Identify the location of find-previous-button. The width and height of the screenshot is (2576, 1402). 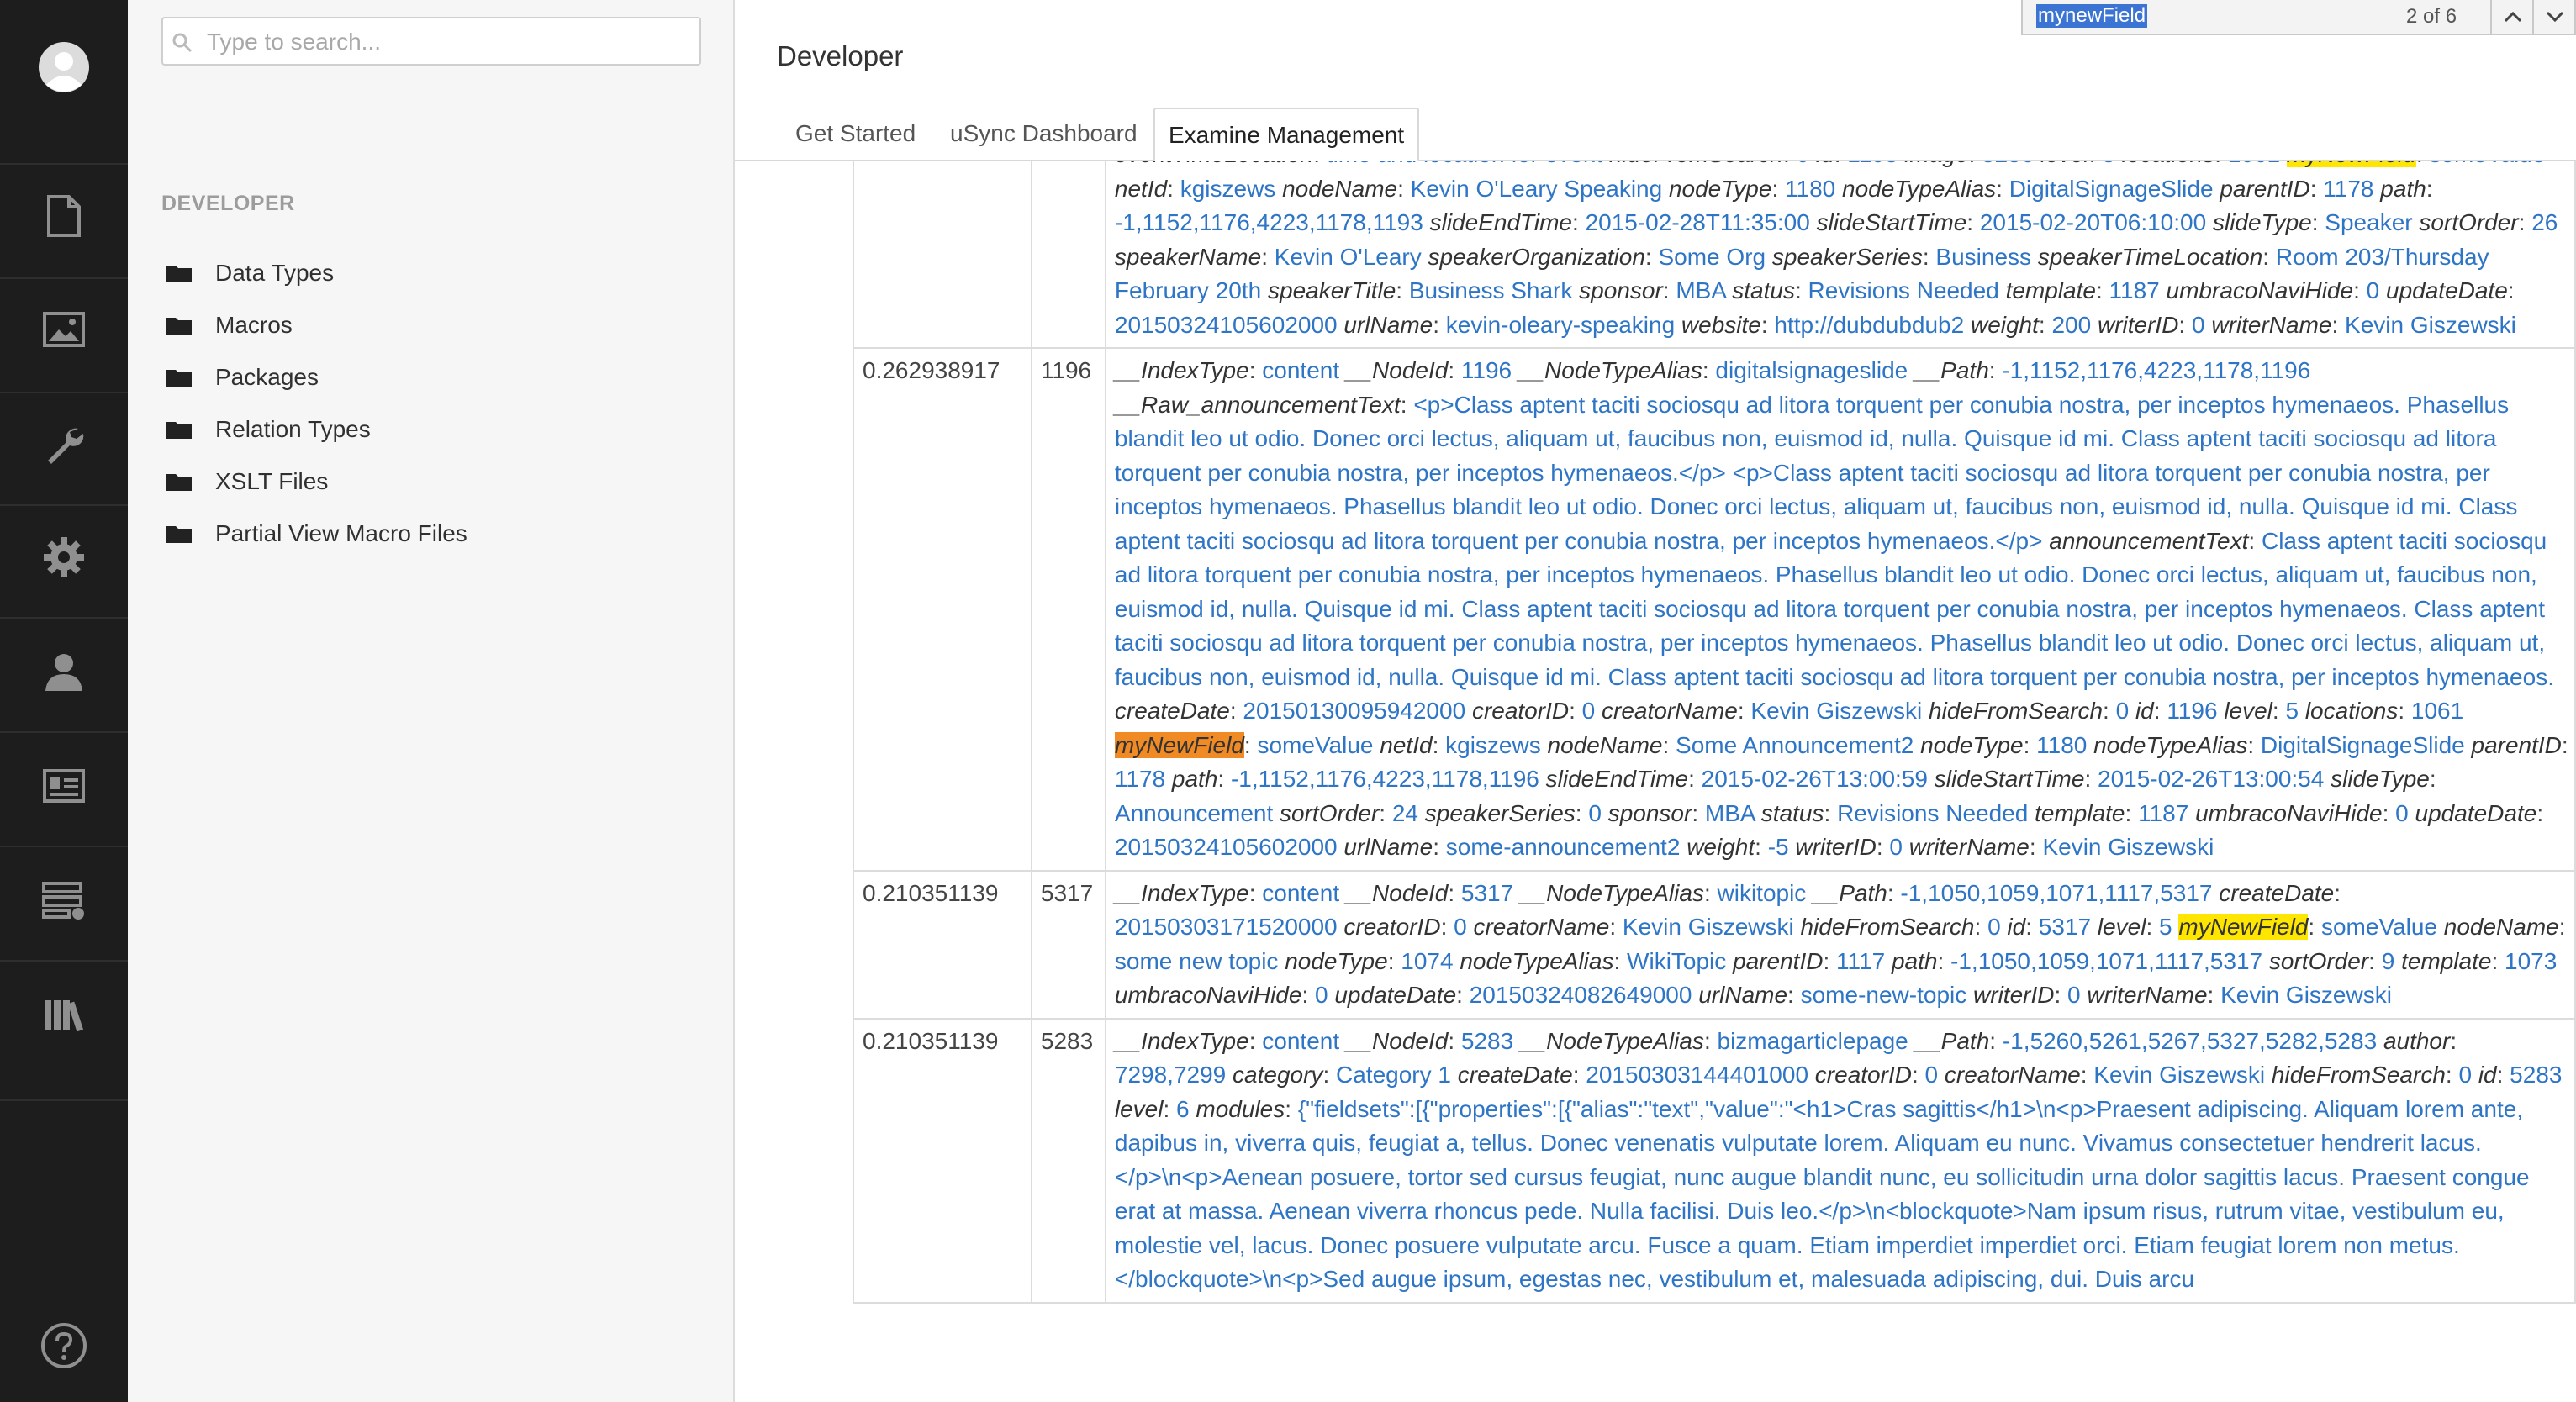
(2512, 17).